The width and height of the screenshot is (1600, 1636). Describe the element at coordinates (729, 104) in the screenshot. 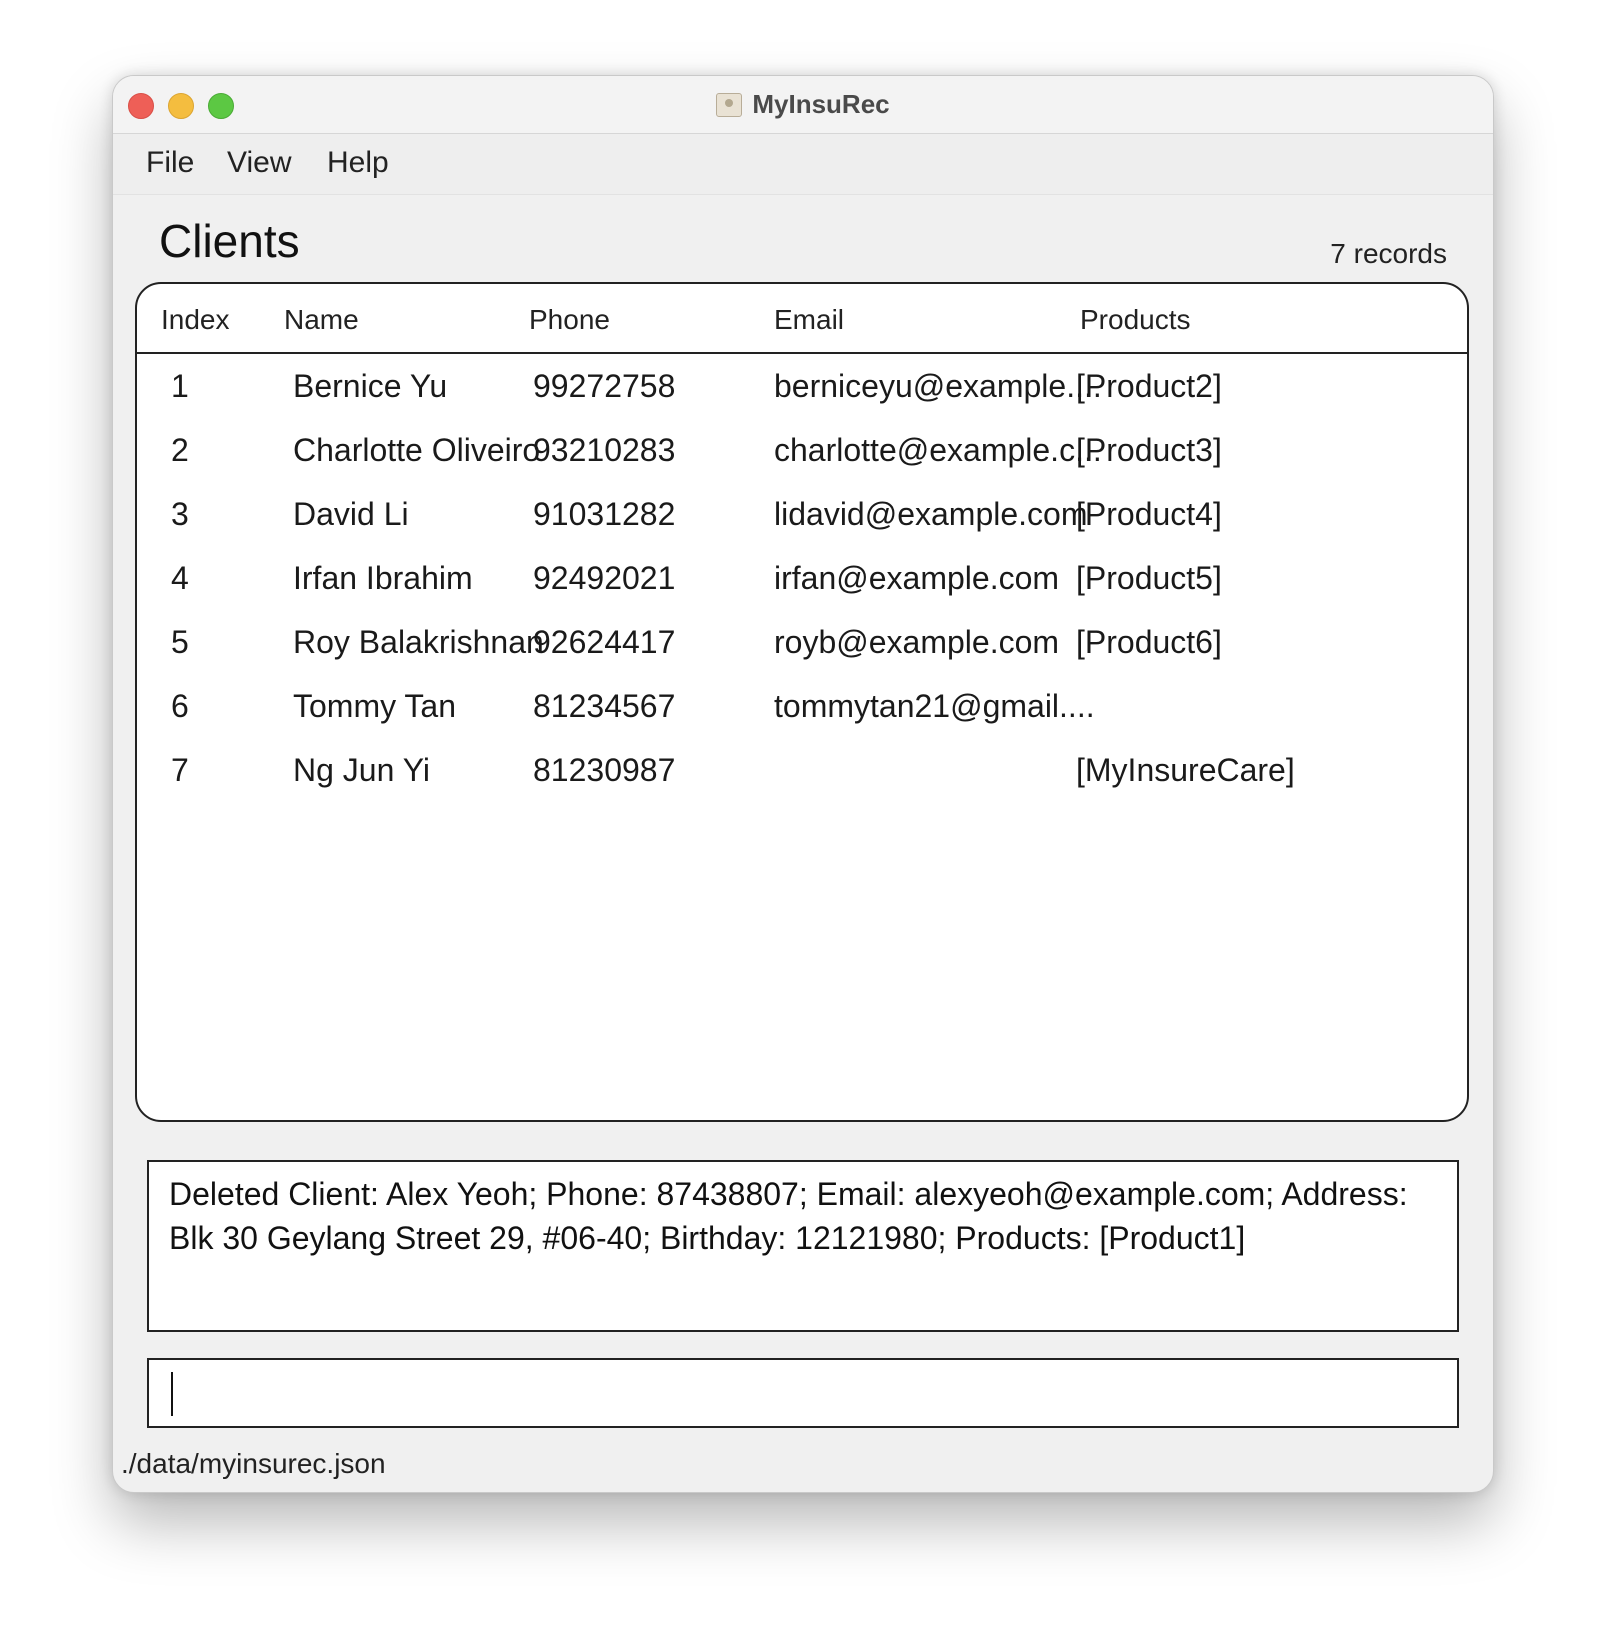

I see `app-icon` at that location.